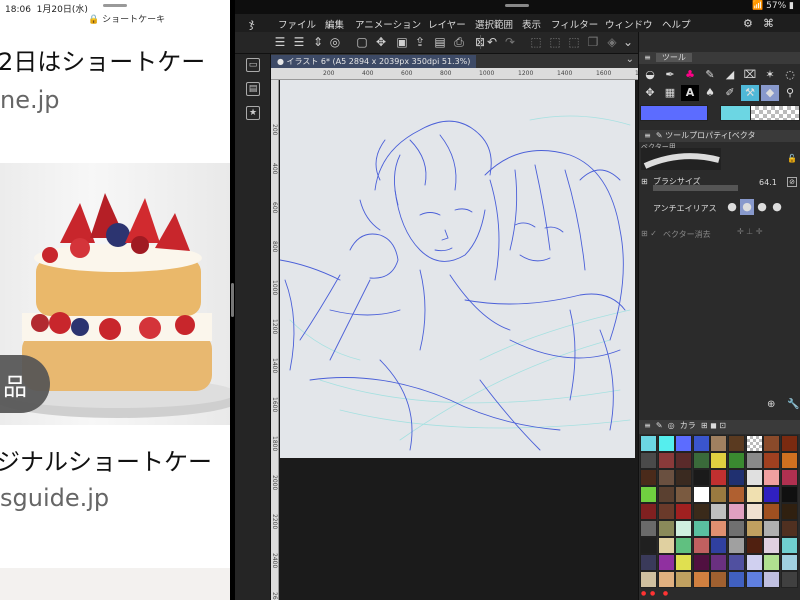 Image resolution: width=800 pixels, height=600 pixels. What do you see at coordinates (710, 93) in the screenshot?
I see `decoration-tool-icon: ♠` at bounding box center [710, 93].